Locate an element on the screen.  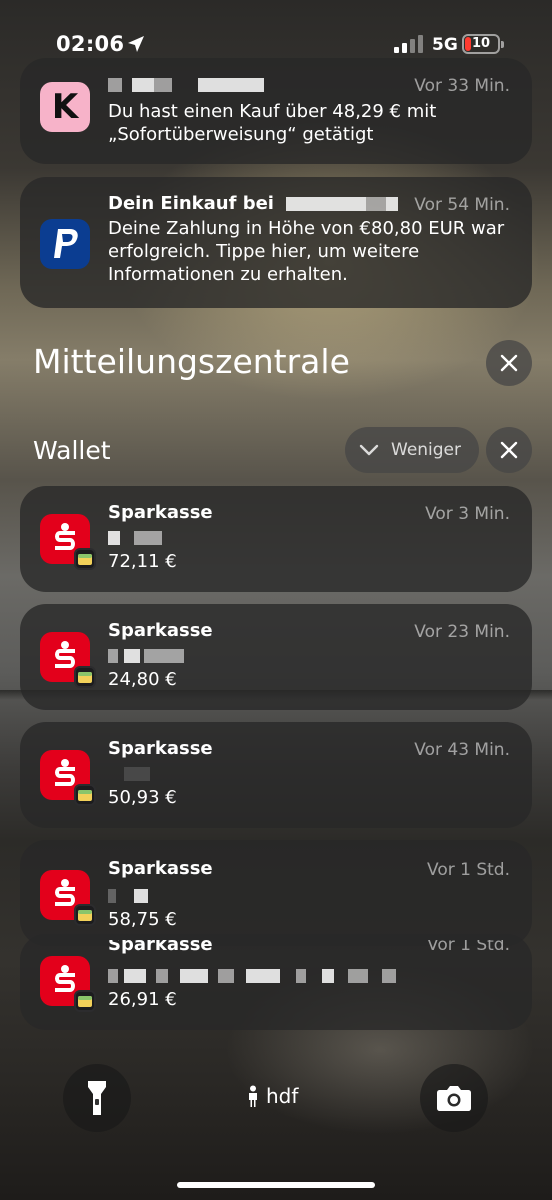
wallet-notification: Sparkasse Vor 3 Min. 72,11 € is located at coordinates (276, 539).